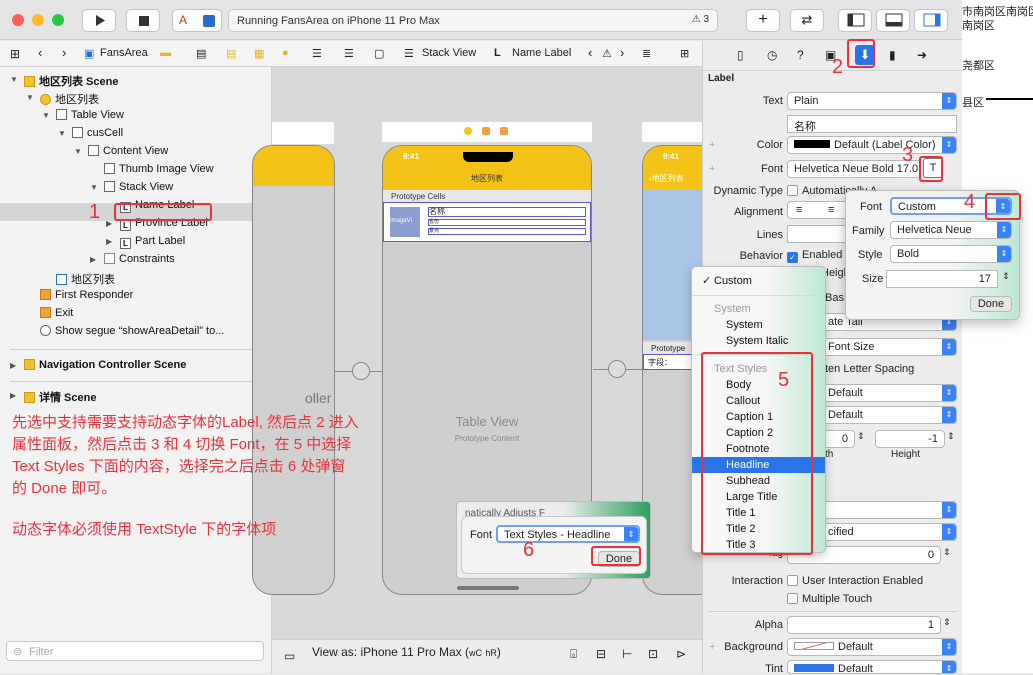 The width and height of the screenshot is (1033, 675). Describe the element at coordinates (165, 53) in the screenshot. I see `folder-icon: ▬` at that location.